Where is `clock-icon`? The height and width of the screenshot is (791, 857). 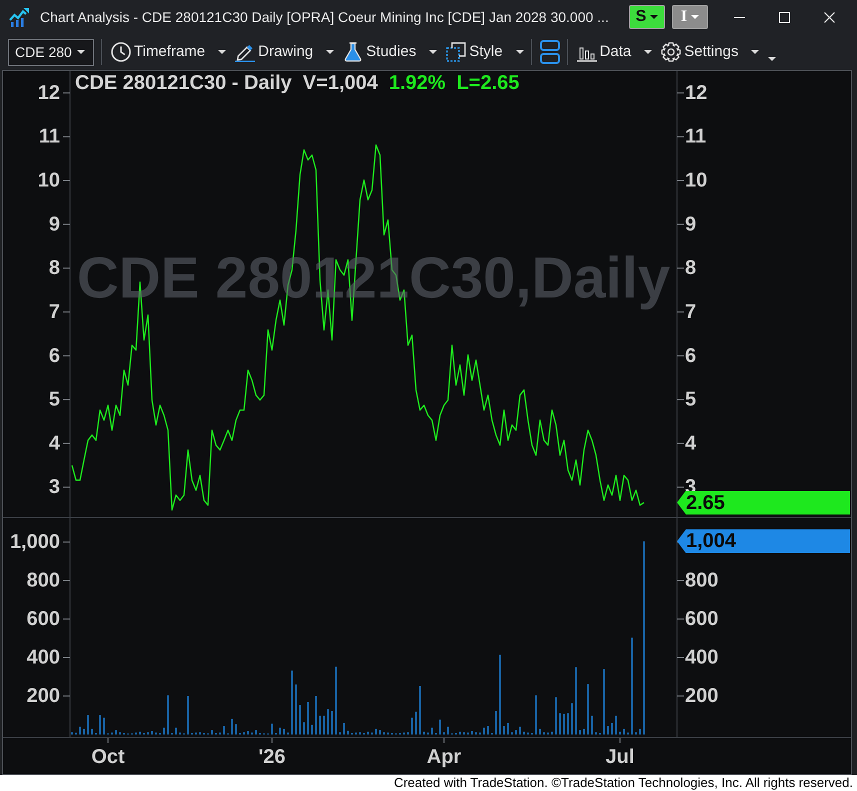
clock-icon is located at coordinates (121, 52).